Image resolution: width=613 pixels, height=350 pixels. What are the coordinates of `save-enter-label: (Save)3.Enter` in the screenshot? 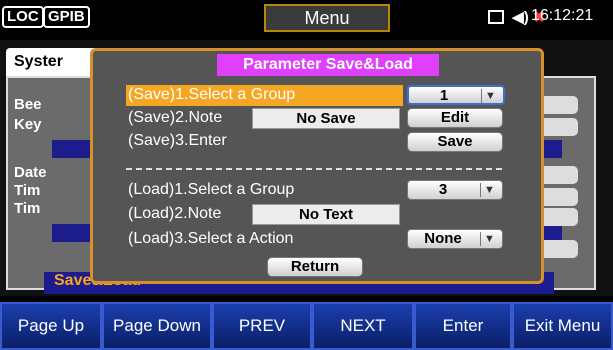 It's located at (177, 140).